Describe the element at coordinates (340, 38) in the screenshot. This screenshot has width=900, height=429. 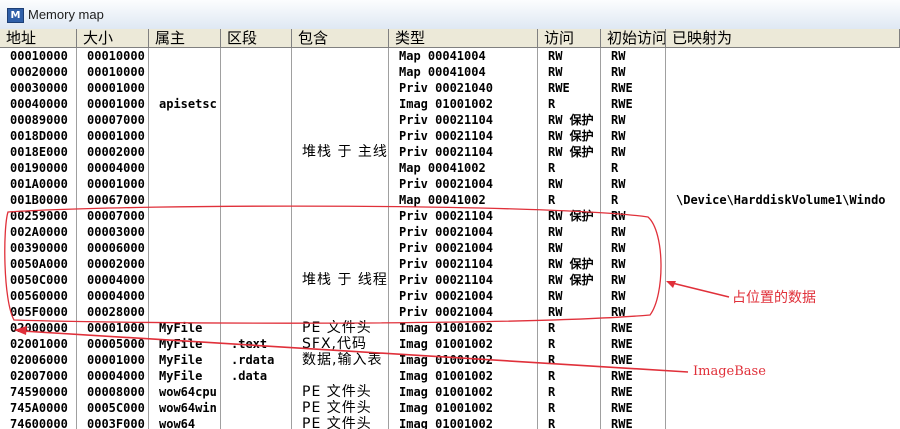
I see `column-header-contains: 包含` at that location.